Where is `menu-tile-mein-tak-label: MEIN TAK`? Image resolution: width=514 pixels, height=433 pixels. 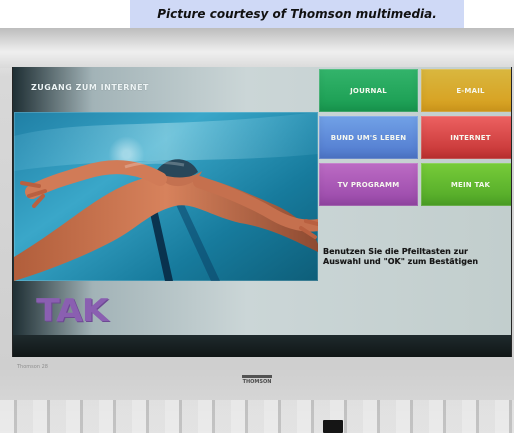
menu-tile-mein-tak-label: MEIN TAK is located at coordinates (470, 184).